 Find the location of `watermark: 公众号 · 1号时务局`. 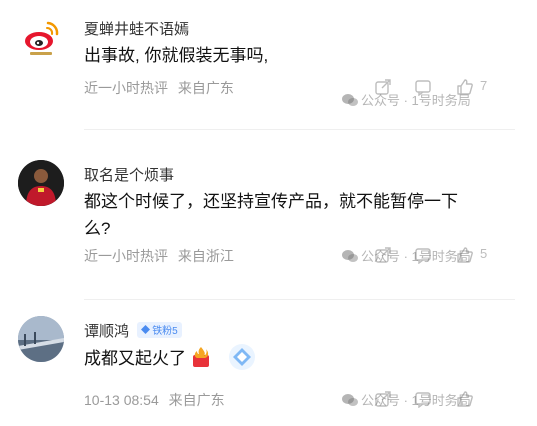

watermark: 公众号 · 1号时务局 is located at coordinates (406, 399).